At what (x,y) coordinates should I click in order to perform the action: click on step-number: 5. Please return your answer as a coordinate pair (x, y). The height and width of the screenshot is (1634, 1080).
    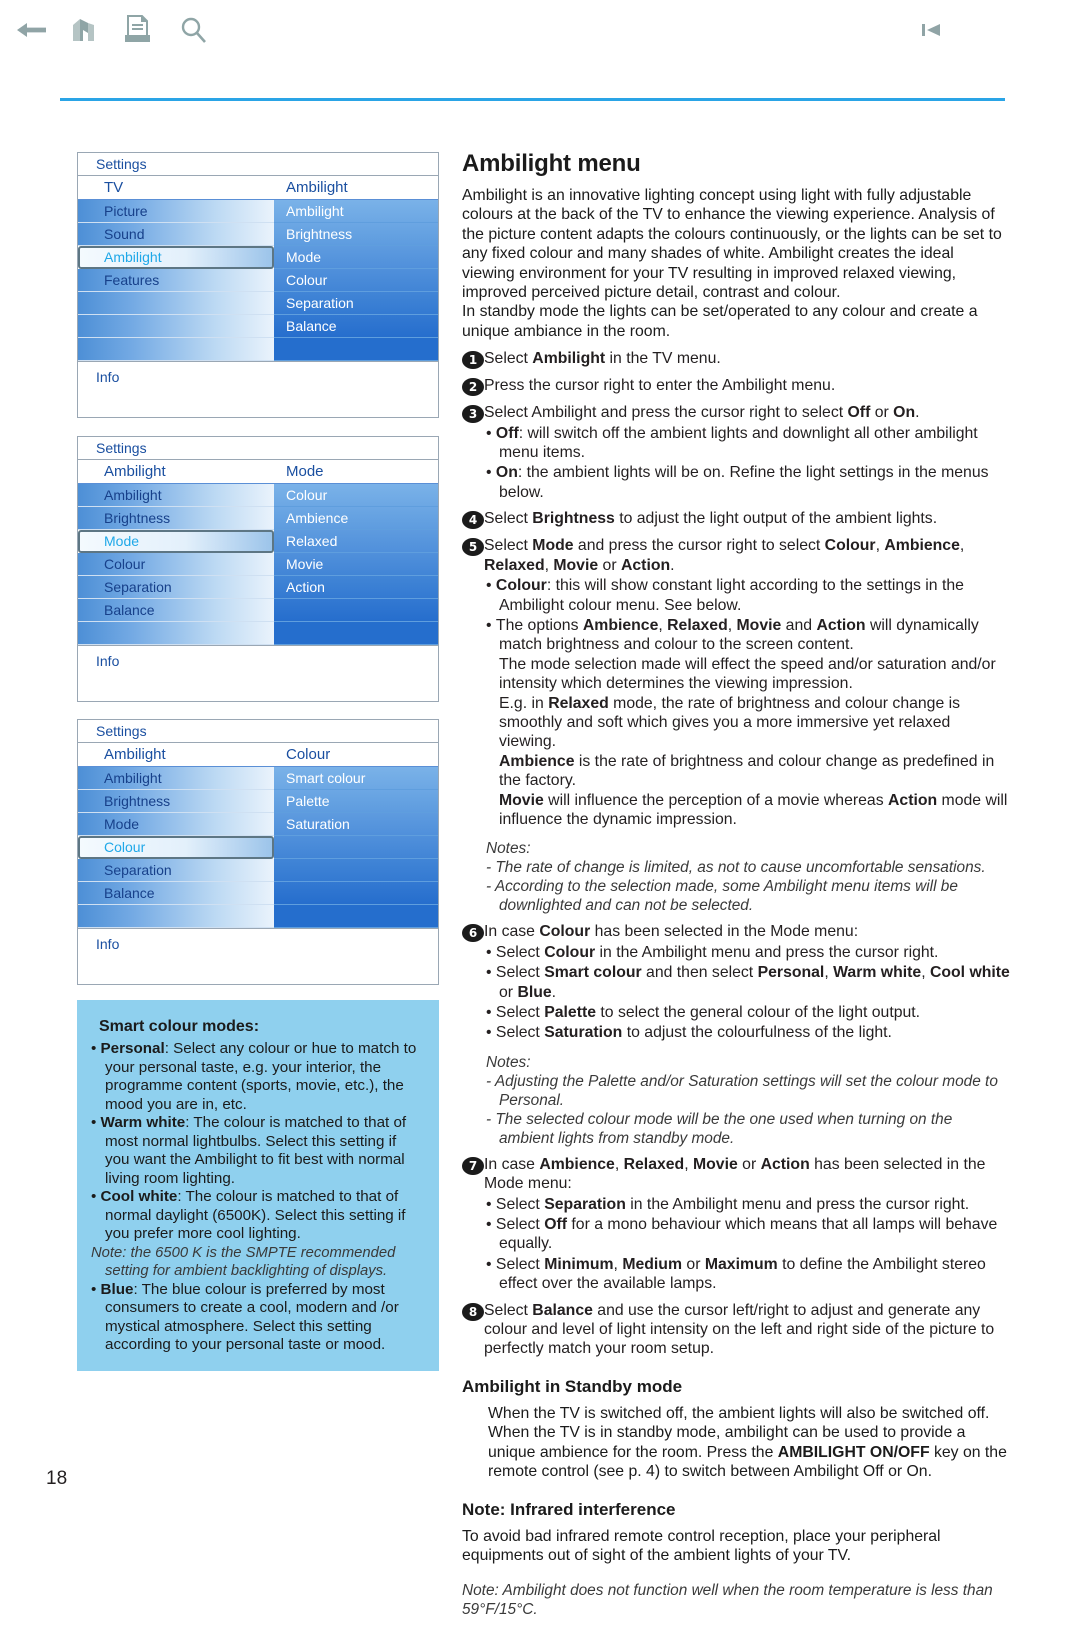
    Looking at the image, I should click on (473, 547).